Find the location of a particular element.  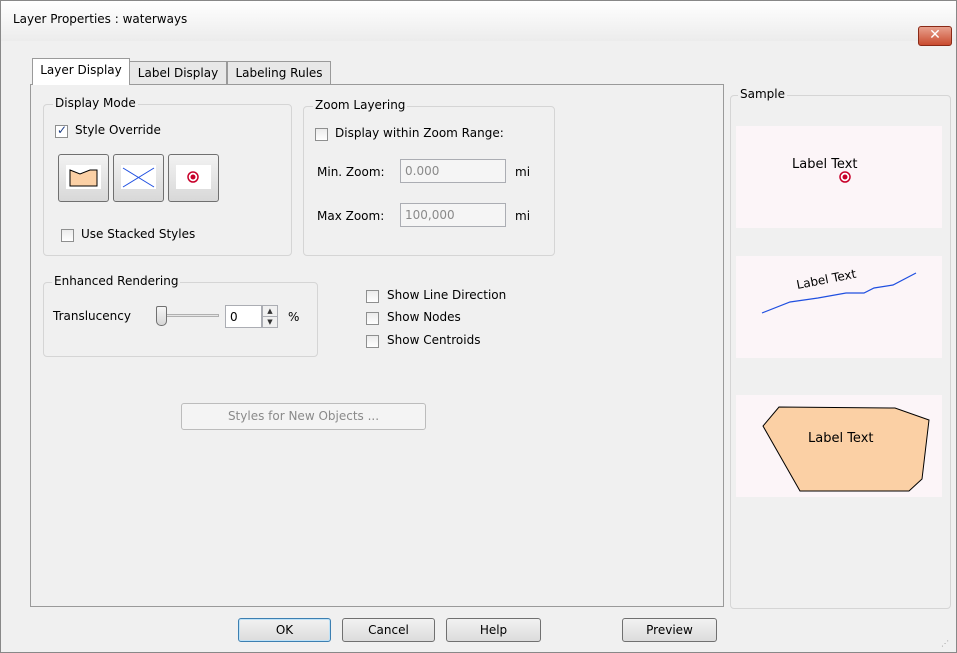

show-line-direction-checkbox is located at coordinates (372, 296).